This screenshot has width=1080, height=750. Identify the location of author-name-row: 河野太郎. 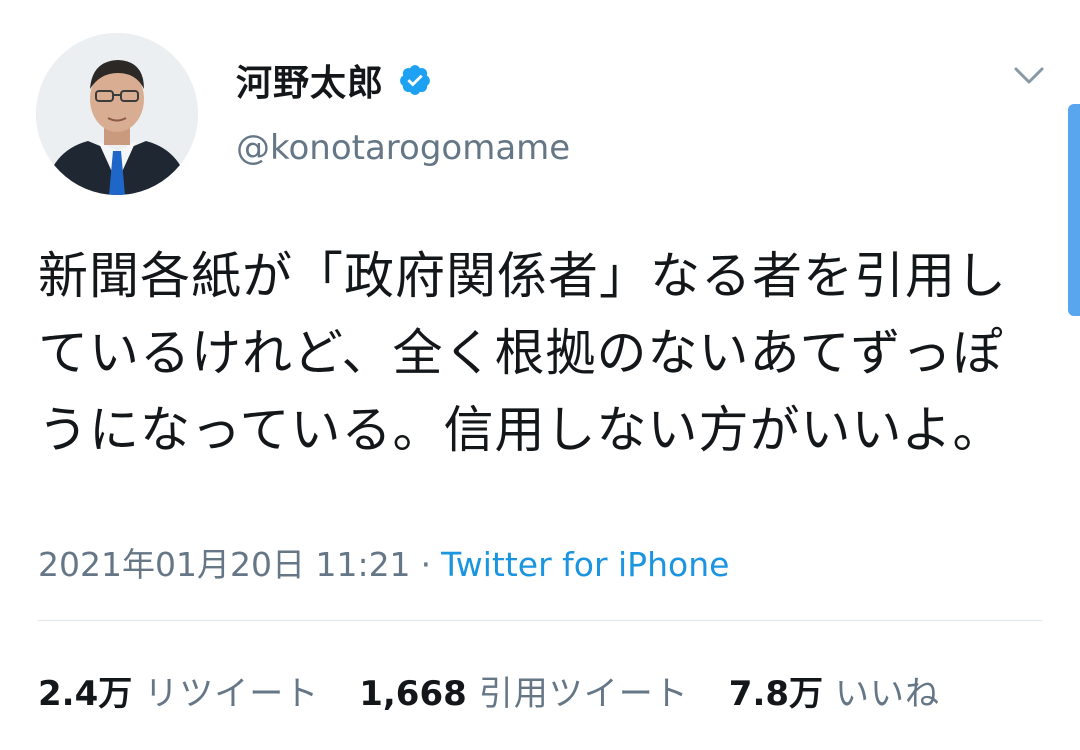
(334, 80).